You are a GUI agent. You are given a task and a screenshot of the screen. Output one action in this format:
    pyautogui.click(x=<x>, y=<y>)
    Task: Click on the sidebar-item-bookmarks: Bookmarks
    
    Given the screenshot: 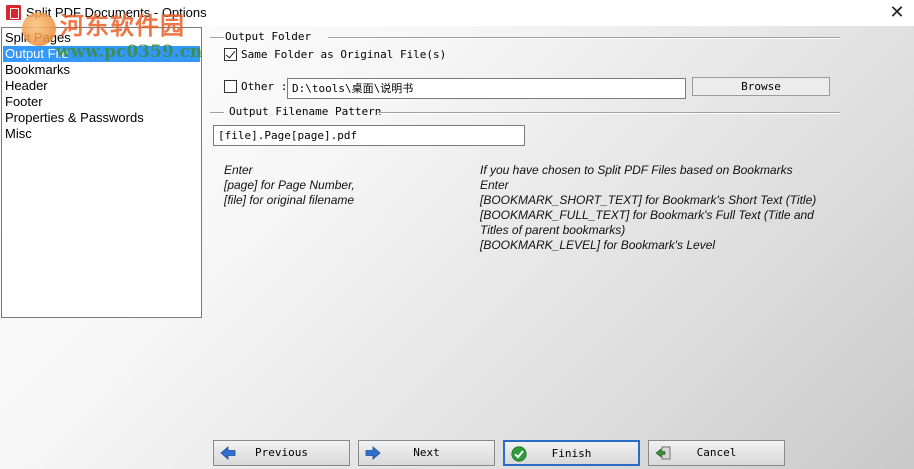 What is the action you would take?
    pyautogui.click(x=37, y=70)
    